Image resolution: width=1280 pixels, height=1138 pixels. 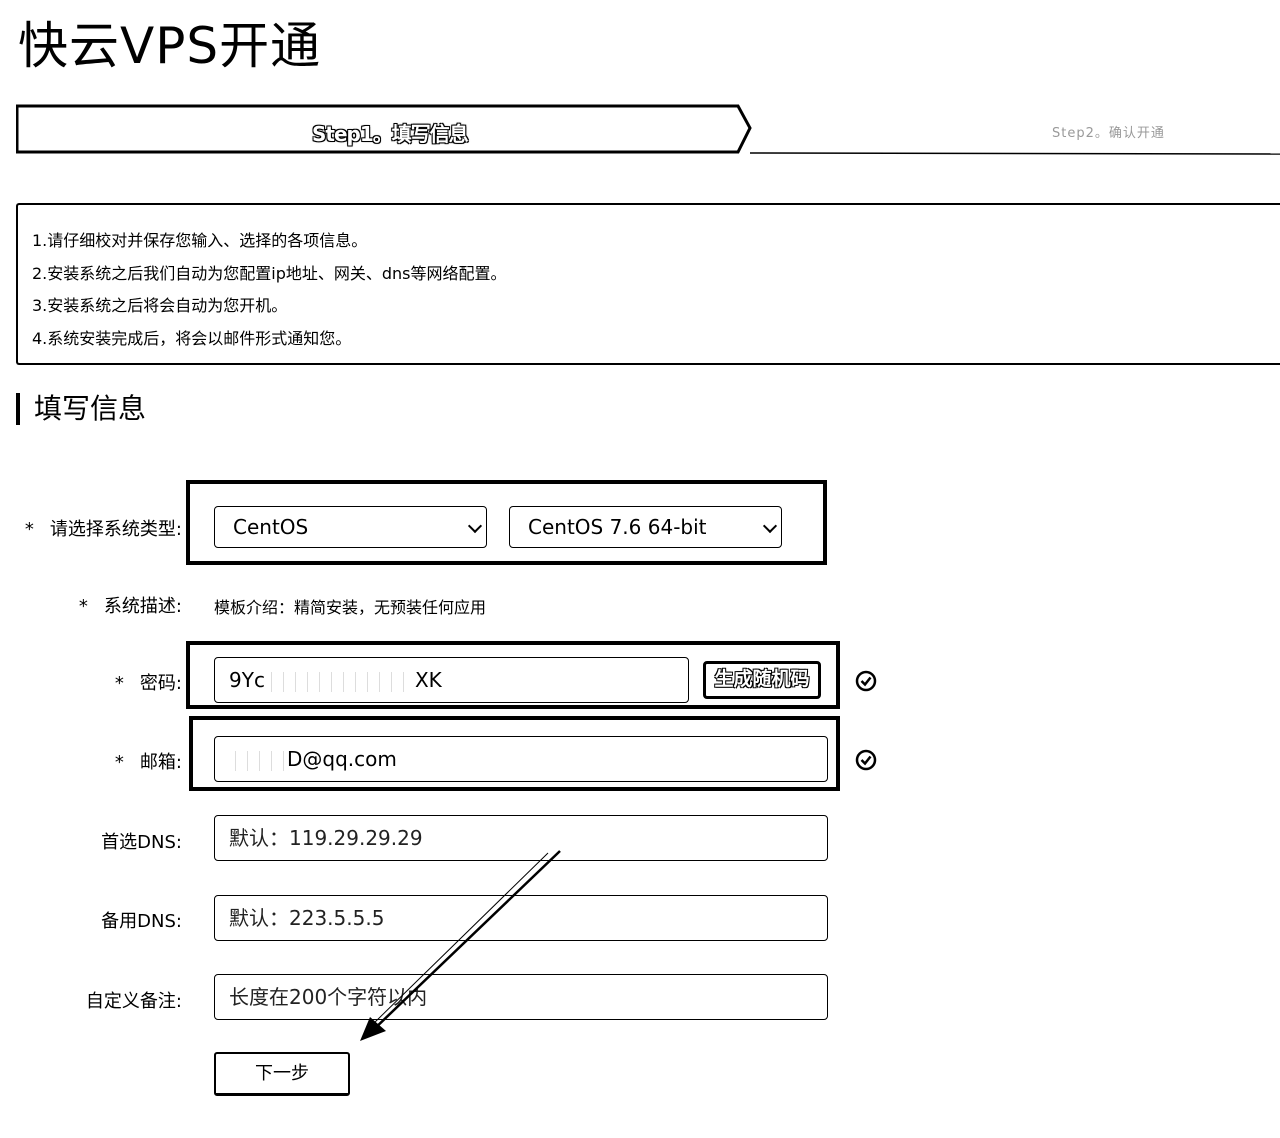 What do you see at coordinates (521, 759) in the screenshot?
I see `email-input: D@qq.com` at bounding box center [521, 759].